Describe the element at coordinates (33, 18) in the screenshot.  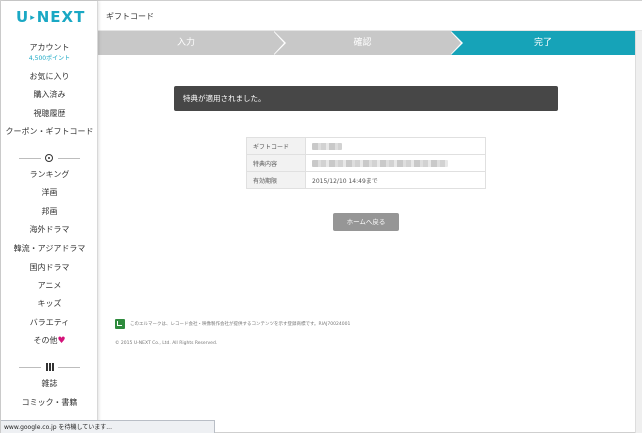
I see `logo-arrow-icon: ▸` at that location.